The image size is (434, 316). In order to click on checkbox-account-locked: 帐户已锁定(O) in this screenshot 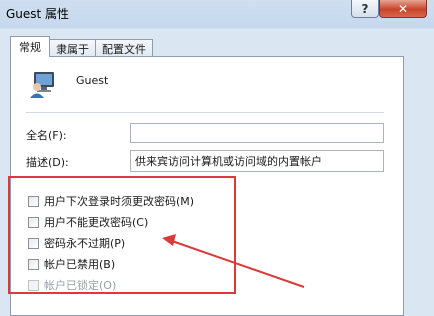, I will do `click(72, 285)`.